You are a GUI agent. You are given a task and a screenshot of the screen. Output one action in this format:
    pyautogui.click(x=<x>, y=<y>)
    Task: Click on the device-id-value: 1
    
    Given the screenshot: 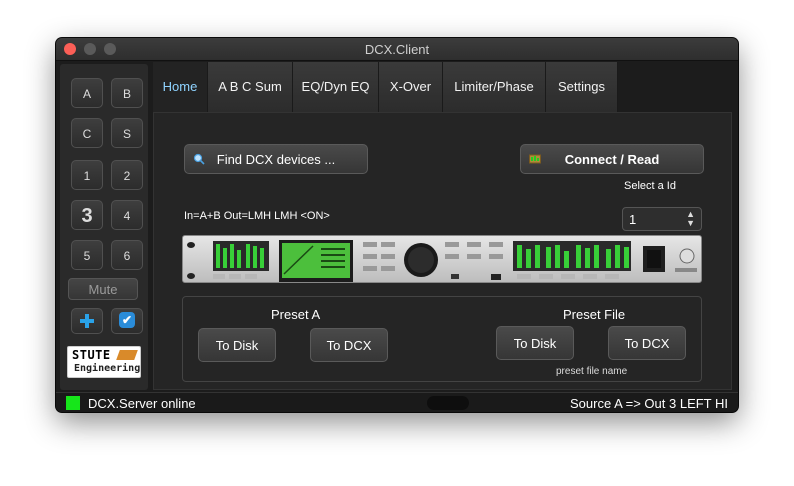 What is the action you would take?
    pyautogui.click(x=633, y=219)
    